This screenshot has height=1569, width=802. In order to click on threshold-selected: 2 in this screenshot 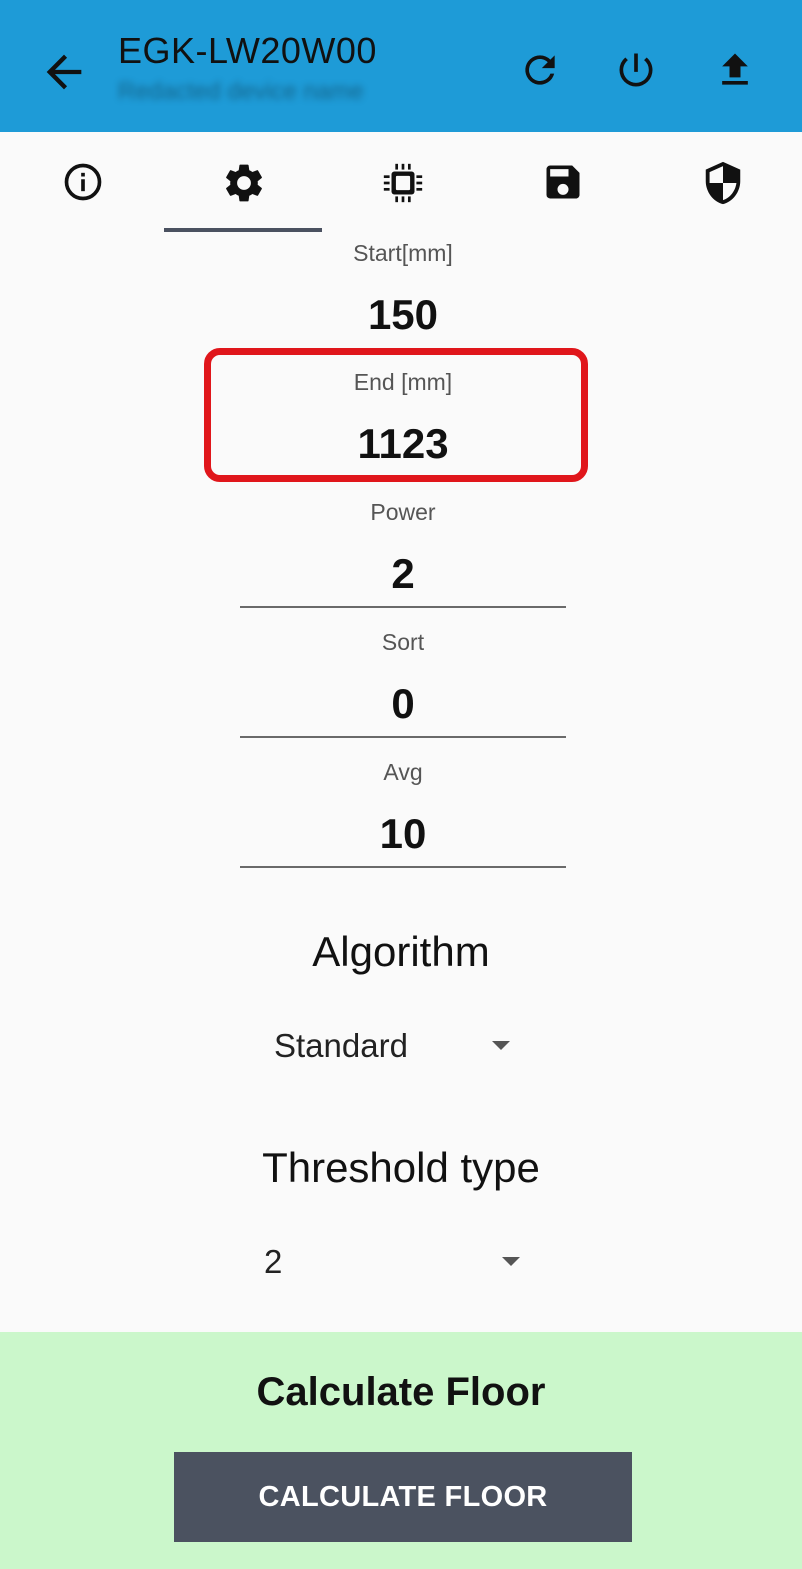, I will do `click(273, 1261)`.